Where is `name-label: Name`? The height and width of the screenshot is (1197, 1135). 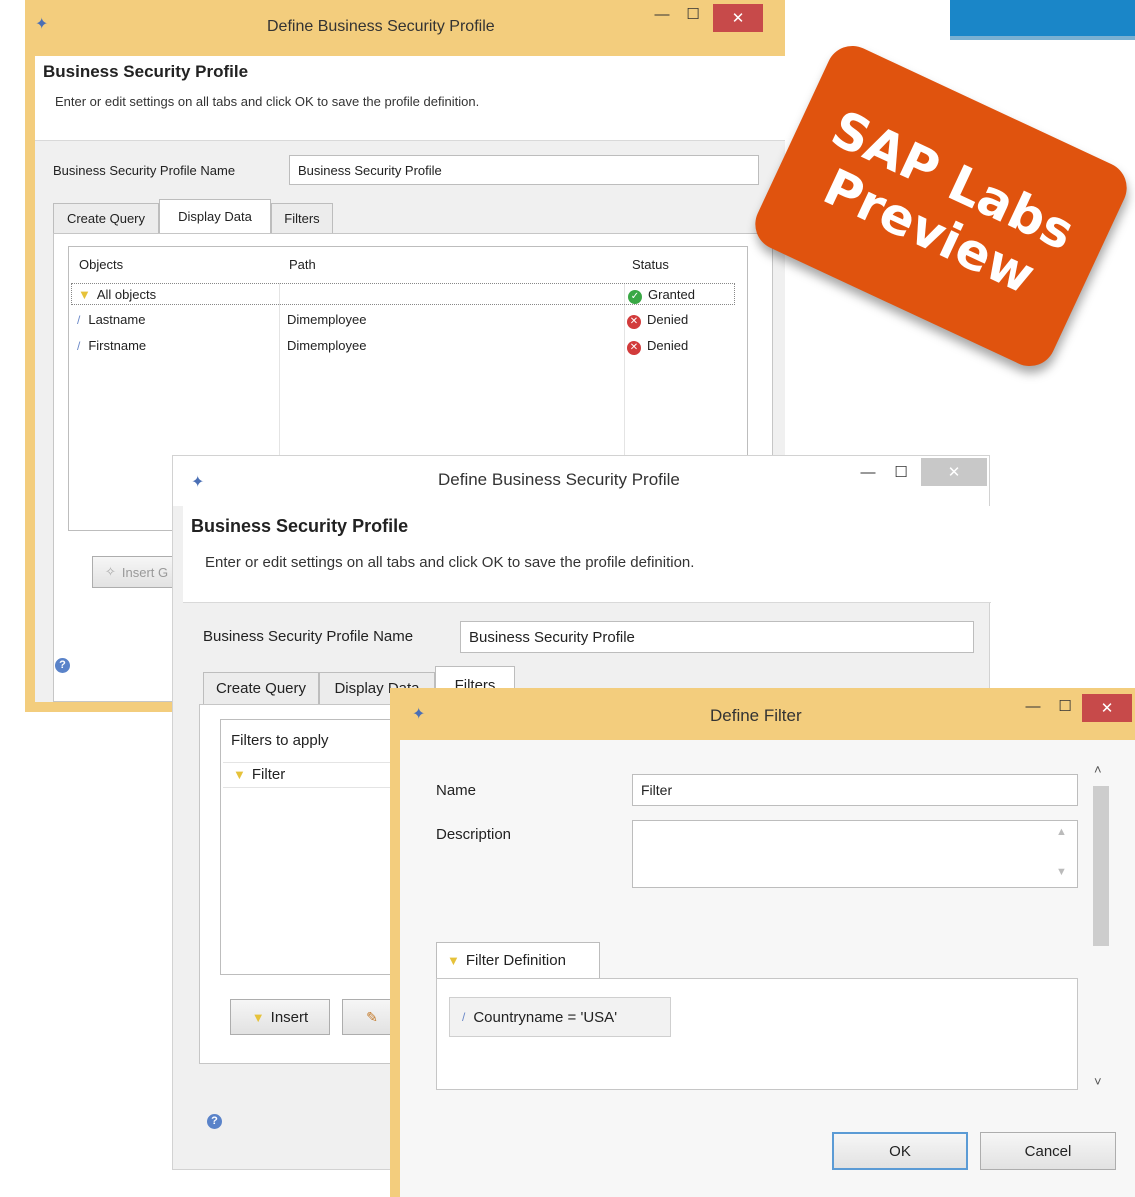
name-label: Name is located at coordinates (456, 790).